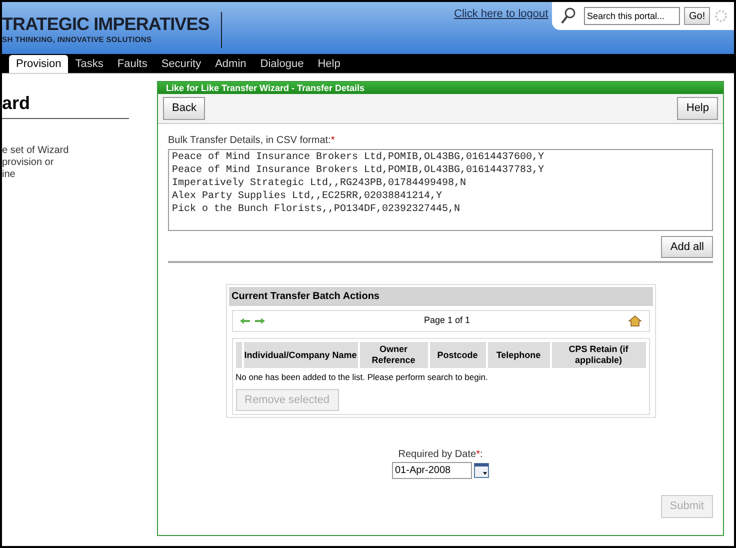 Image resolution: width=736 pixels, height=548 pixels. Describe the element at coordinates (89, 64) in the screenshot. I see `nav-tab: Tasks` at that location.